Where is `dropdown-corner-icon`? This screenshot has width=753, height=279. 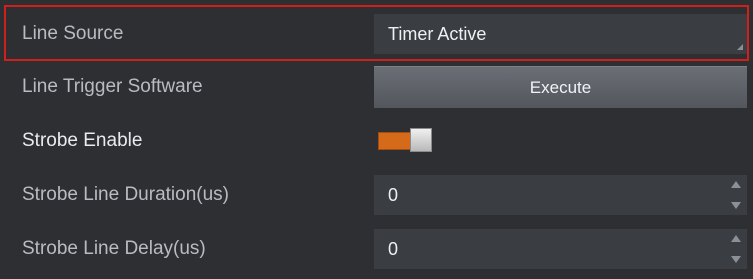
dropdown-corner-icon is located at coordinates (740, 47).